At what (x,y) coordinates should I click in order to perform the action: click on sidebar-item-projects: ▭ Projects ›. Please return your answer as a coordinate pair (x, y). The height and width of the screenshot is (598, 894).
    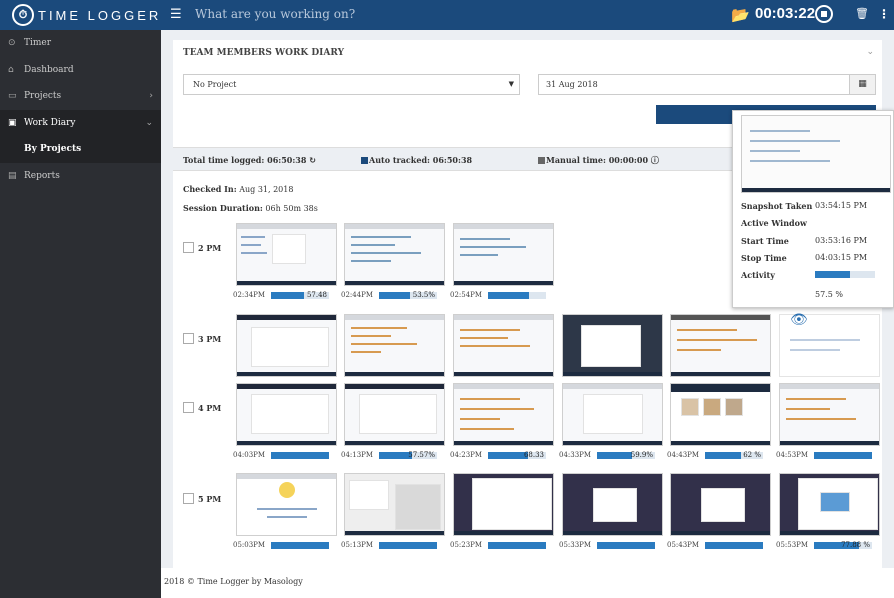
    Looking at the image, I should click on (80, 96).